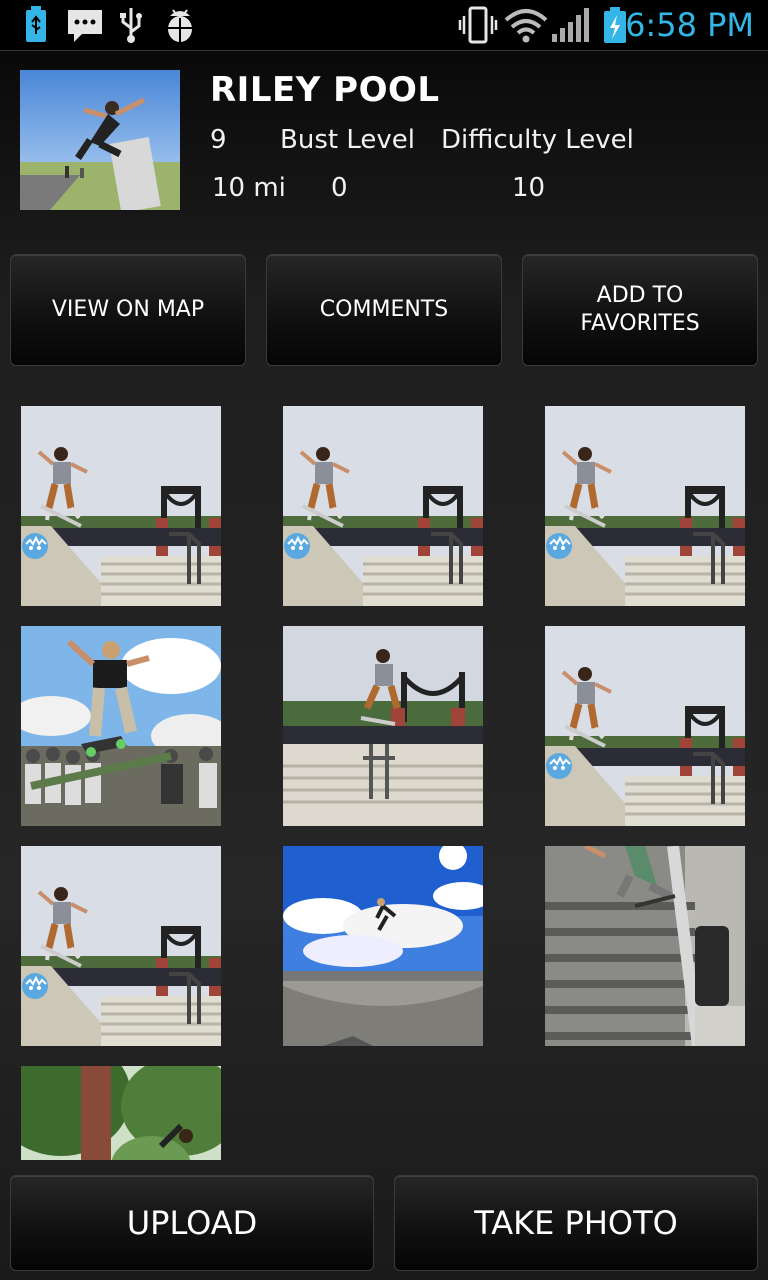 Image resolution: width=768 pixels, height=1280 pixels. Describe the element at coordinates (339, 188) in the screenshot. I see `bust-level-value: 0` at that location.